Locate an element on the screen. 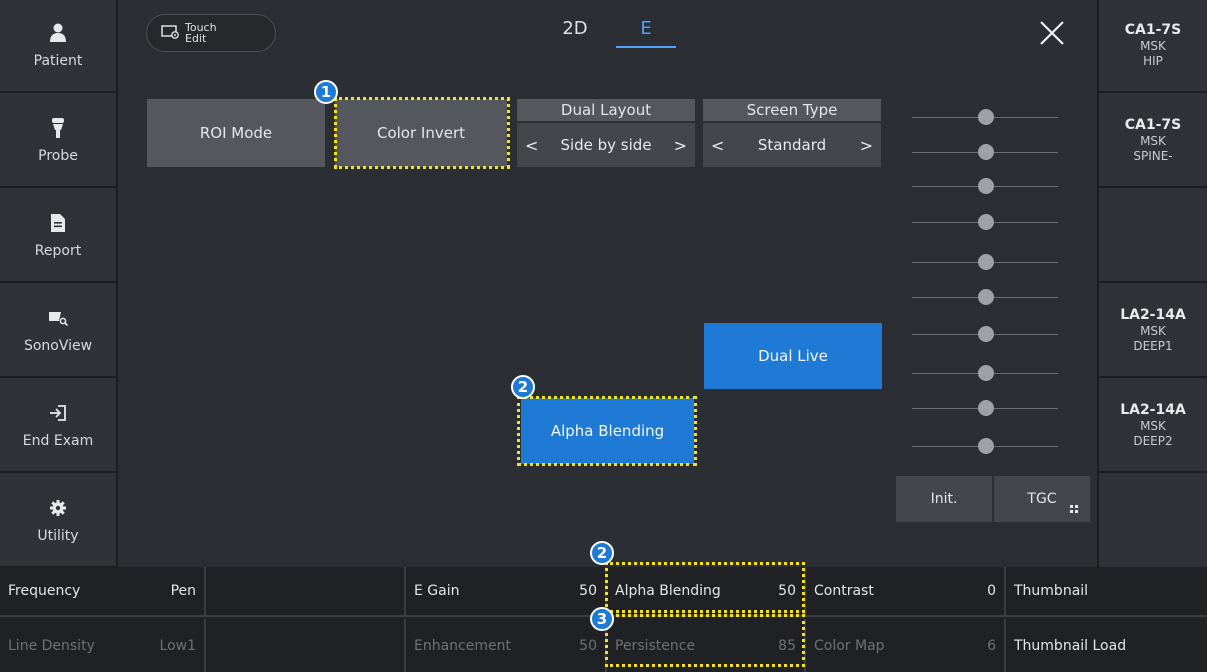 The image size is (1207, 672). screen-type-value: Standard is located at coordinates (792, 145).